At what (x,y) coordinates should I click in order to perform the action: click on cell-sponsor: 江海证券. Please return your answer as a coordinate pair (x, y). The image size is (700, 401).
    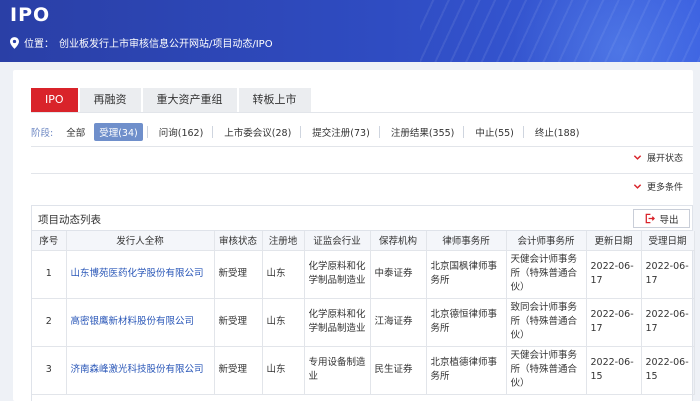
    Looking at the image, I should click on (398, 322).